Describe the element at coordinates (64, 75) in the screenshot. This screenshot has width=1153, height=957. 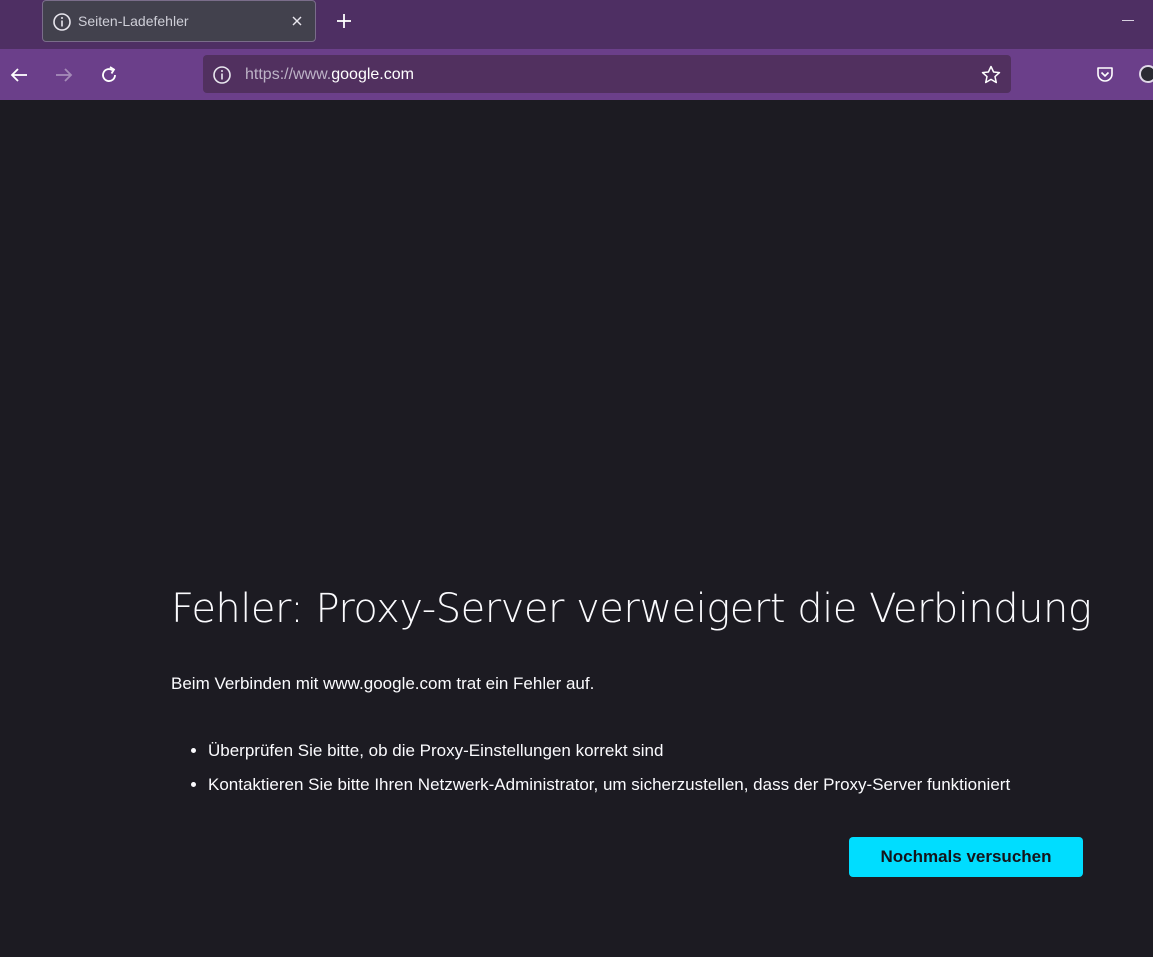
I see `forward-arrow-icon` at that location.